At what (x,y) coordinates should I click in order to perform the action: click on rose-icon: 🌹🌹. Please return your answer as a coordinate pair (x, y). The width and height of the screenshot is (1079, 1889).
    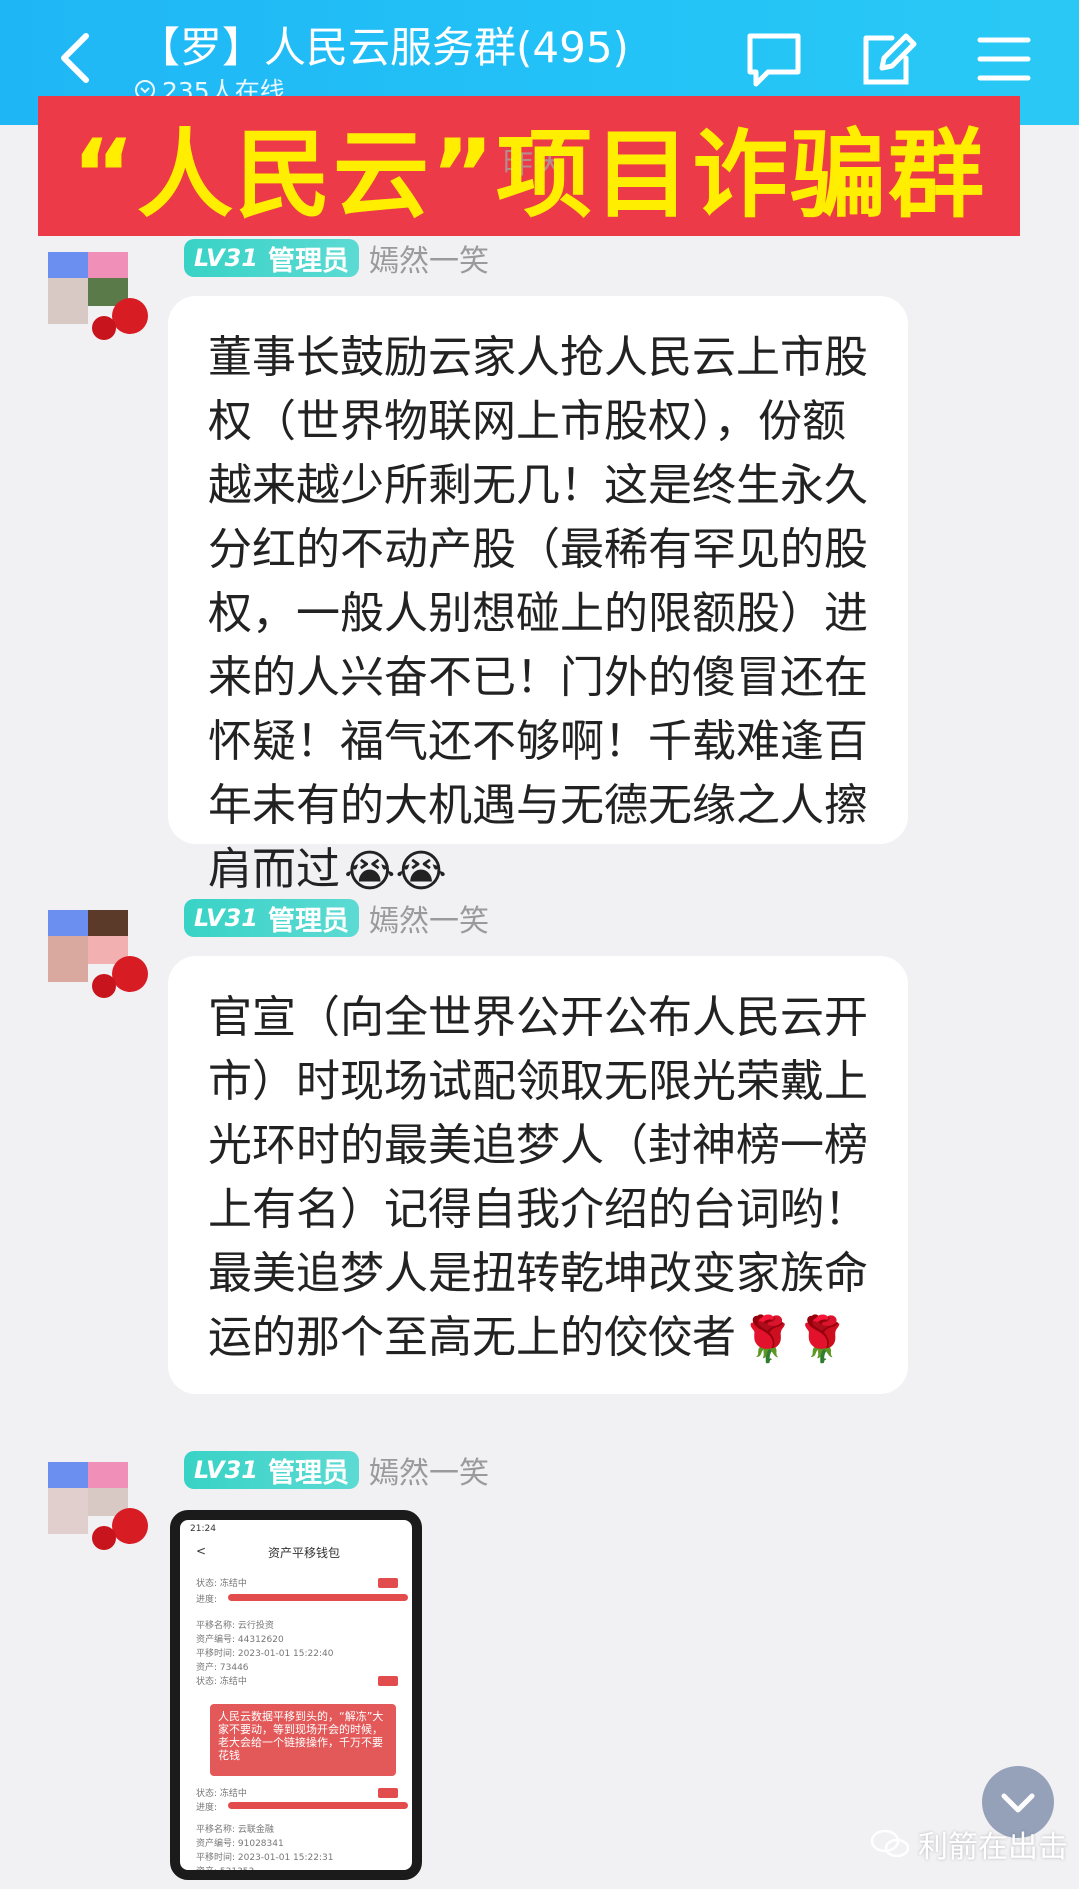
    Looking at the image, I should click on (795, 1339).